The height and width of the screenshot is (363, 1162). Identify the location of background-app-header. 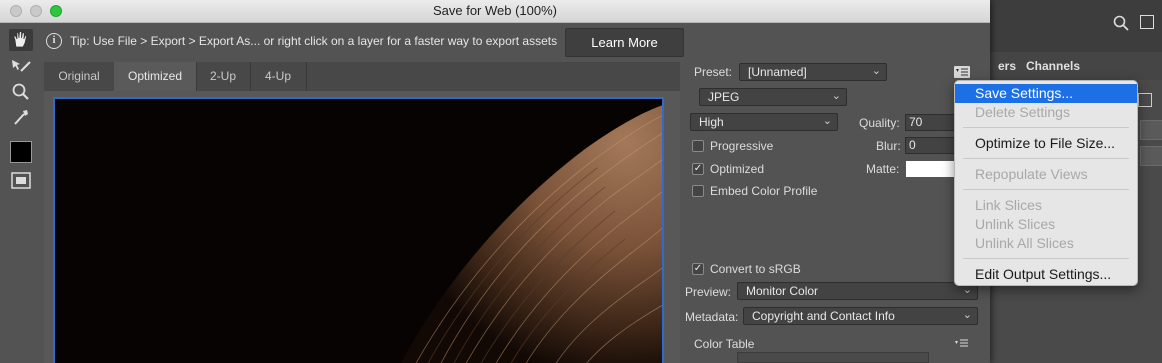
(1076, 26).